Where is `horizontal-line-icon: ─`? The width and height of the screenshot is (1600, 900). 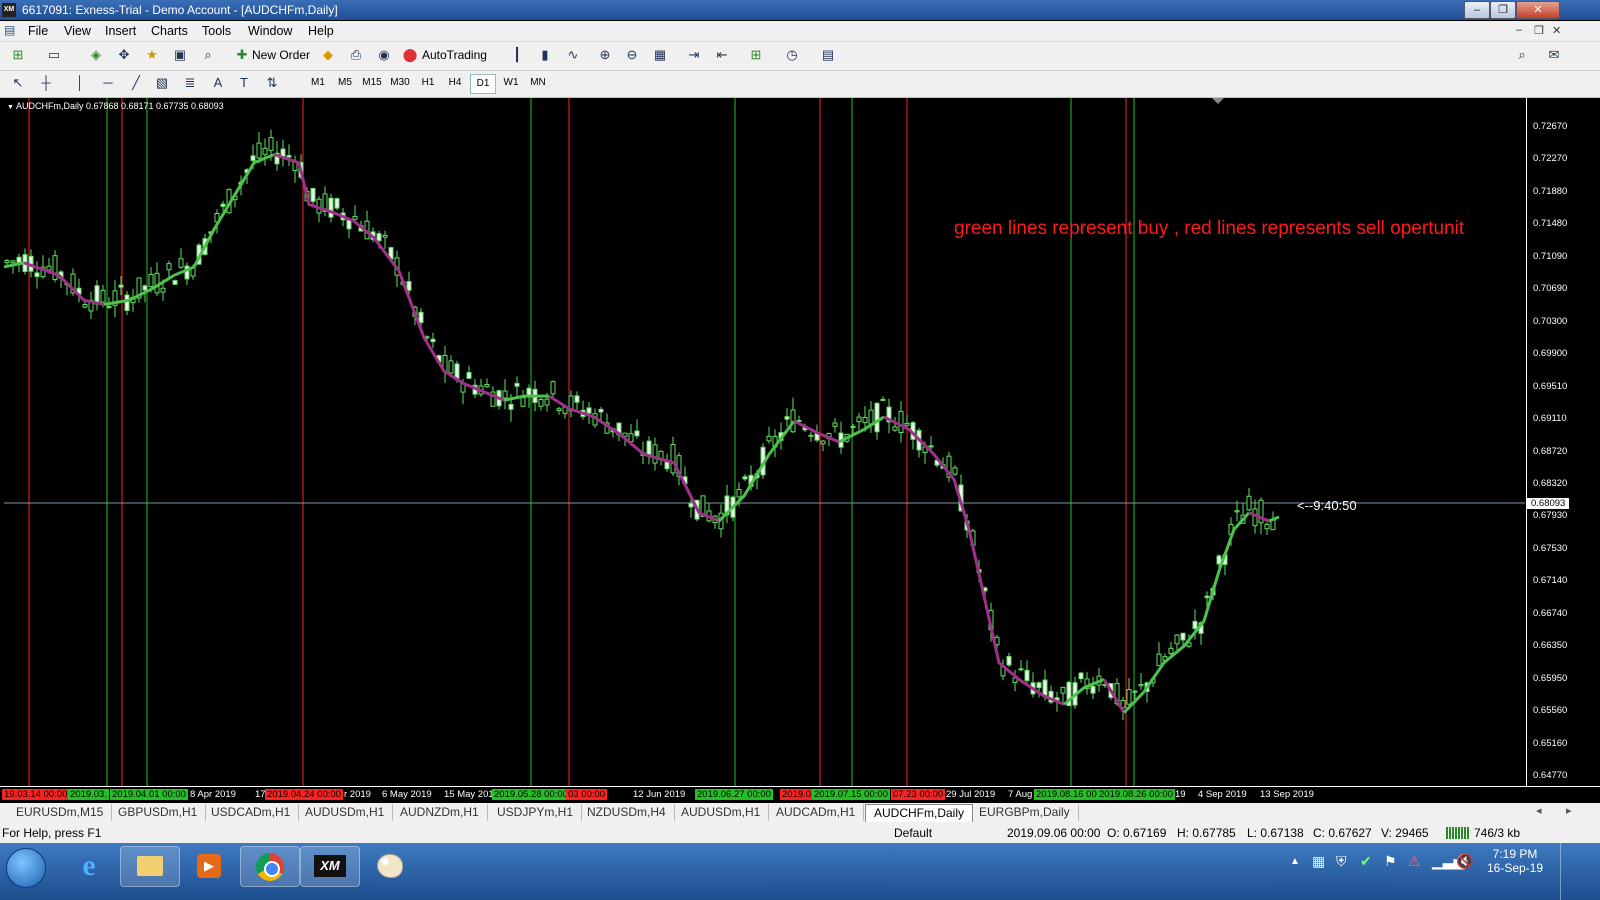 horizontal-line-icon: ─ is located at coordinates (108, 83).